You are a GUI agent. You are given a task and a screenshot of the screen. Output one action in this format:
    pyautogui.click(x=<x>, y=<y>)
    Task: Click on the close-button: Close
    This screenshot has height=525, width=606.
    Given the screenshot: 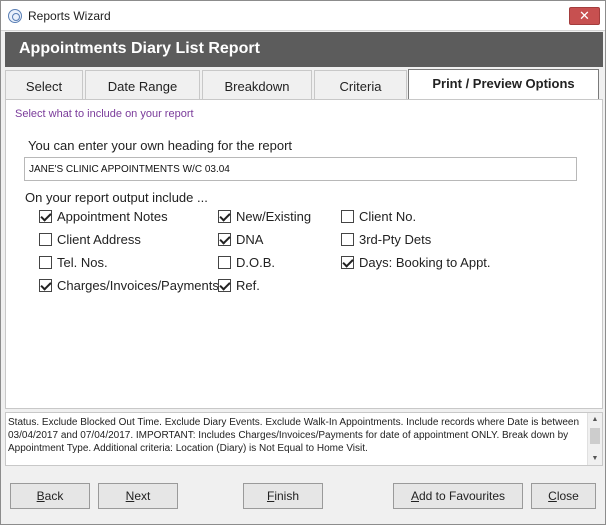 What is the action you would take?
    pyautogui.click(x=563, y=496)
    